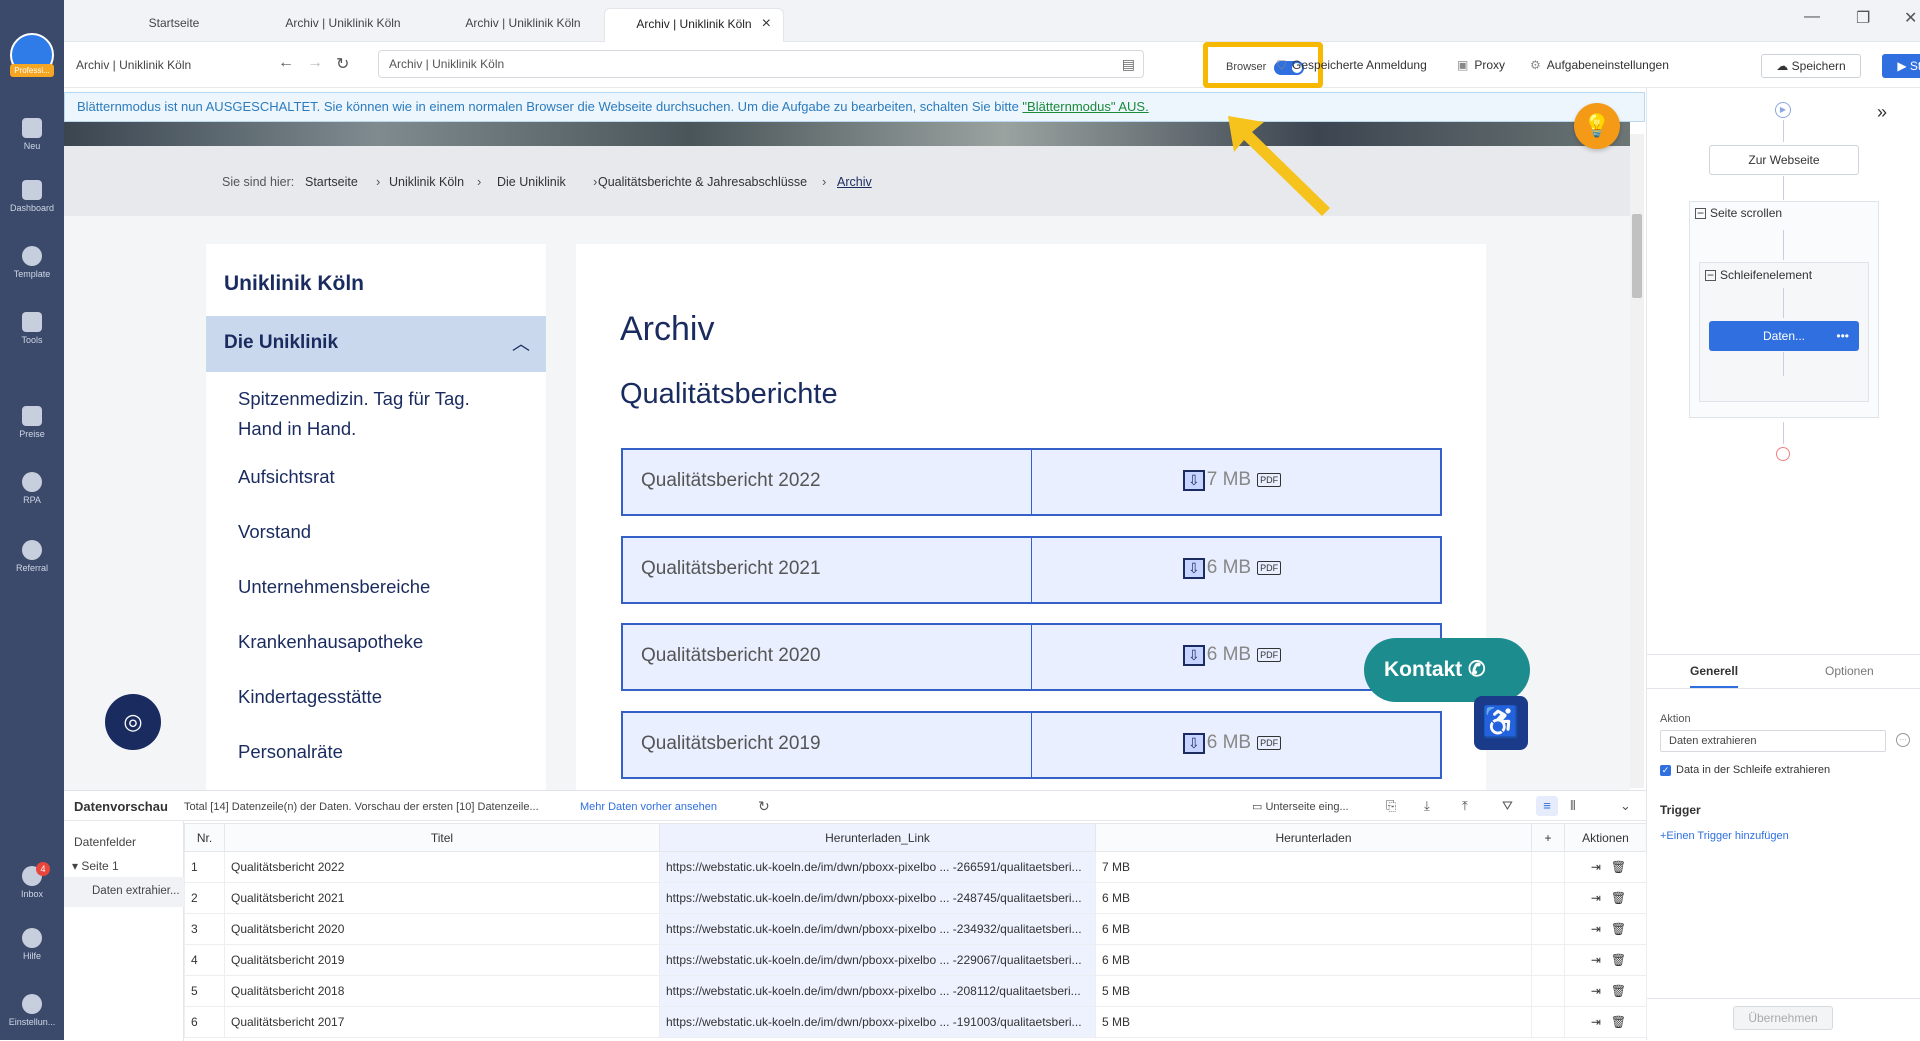 Image resolution: width=1920 pixels, height=1041 pixels. What do you see at coordinates (32, 880) in the screenshot?
I see `sidebar-item-inbox: Inbox 4` at bounding box center [32, 880].